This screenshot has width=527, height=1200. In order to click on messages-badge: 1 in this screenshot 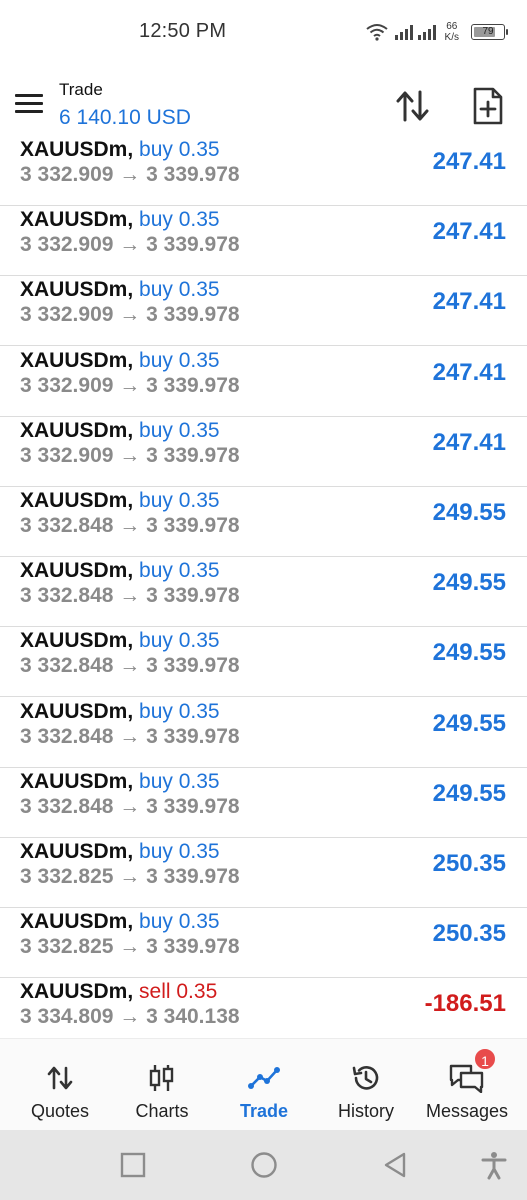, I will do `click(485, 1059)`.